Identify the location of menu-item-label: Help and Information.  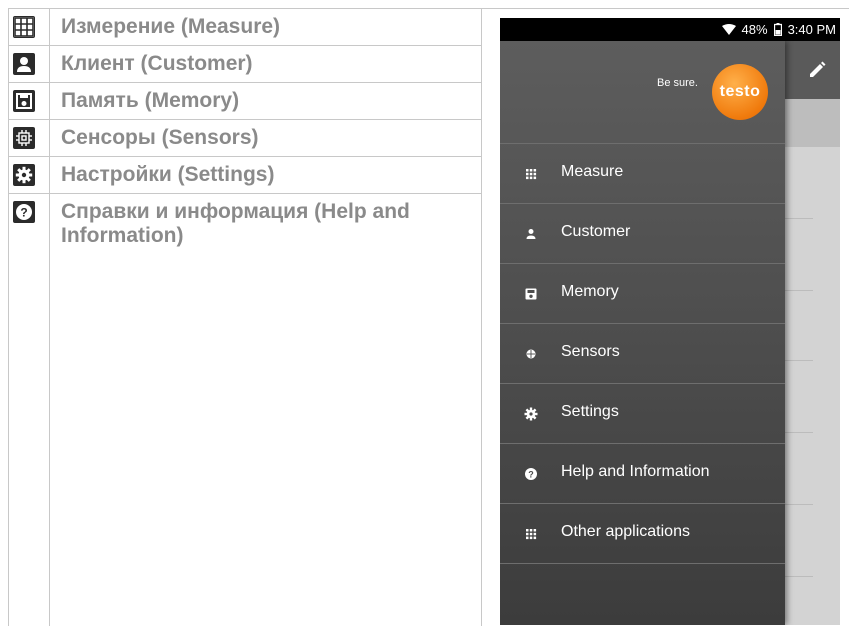
(635, 471).